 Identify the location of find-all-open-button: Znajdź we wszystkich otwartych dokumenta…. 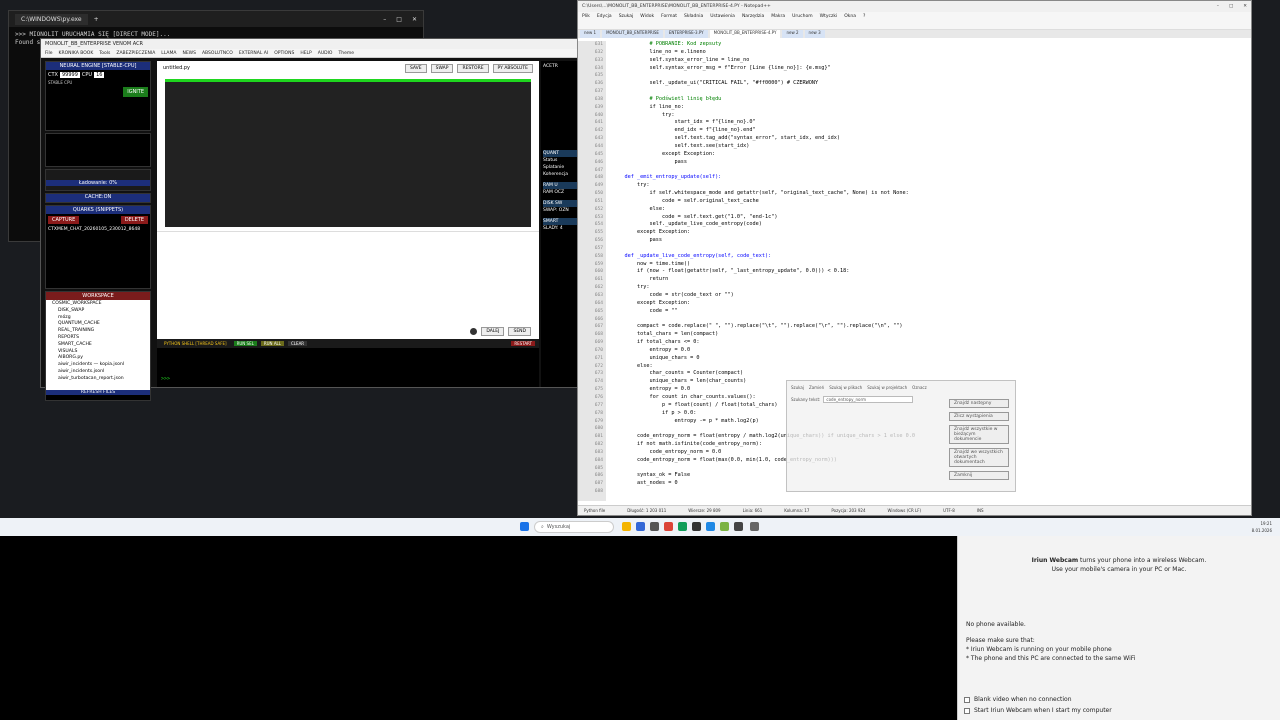
(979, 457).